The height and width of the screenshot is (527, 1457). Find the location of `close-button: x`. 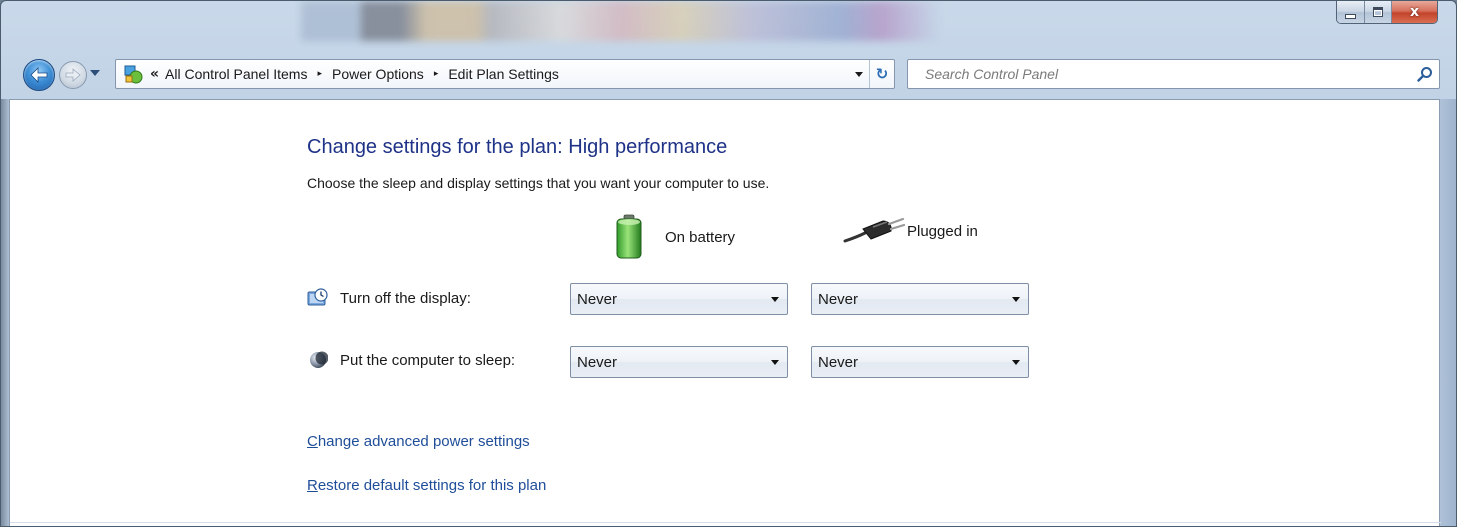

close-button: x is located at coordinates (1414, 12).